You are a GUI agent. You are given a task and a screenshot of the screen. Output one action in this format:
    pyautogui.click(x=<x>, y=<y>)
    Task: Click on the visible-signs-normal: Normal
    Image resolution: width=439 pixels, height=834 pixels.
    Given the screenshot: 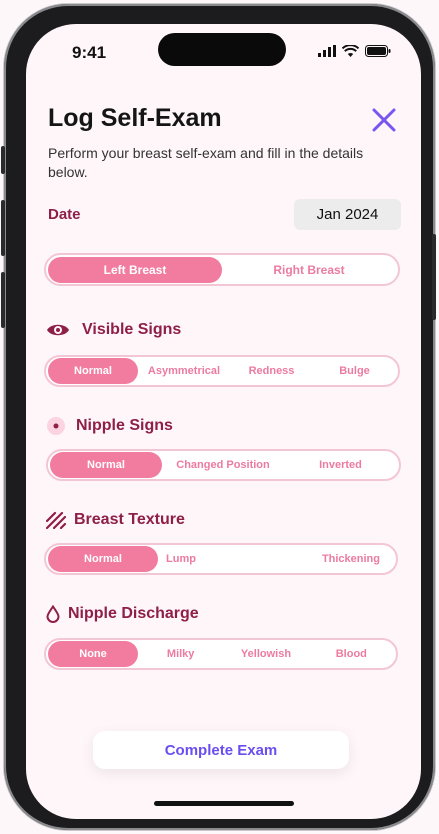 What is the action you would take?
    pyautogui.click(x=93, y=371)
    